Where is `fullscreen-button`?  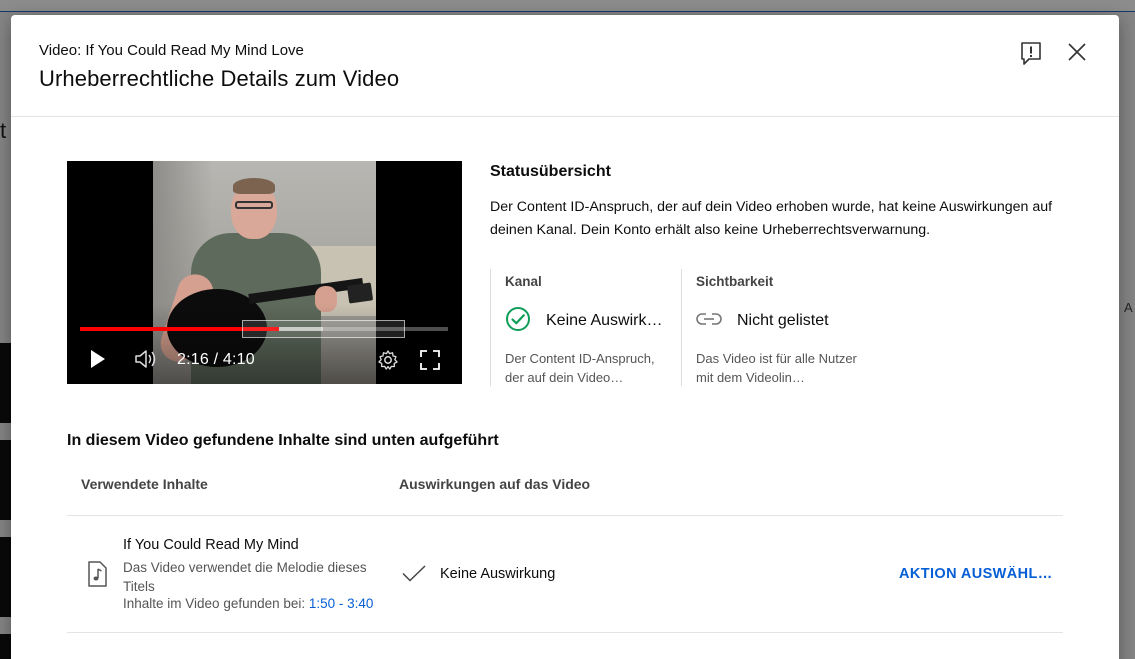 fullscreen-button is located at coordinates (430, 360).